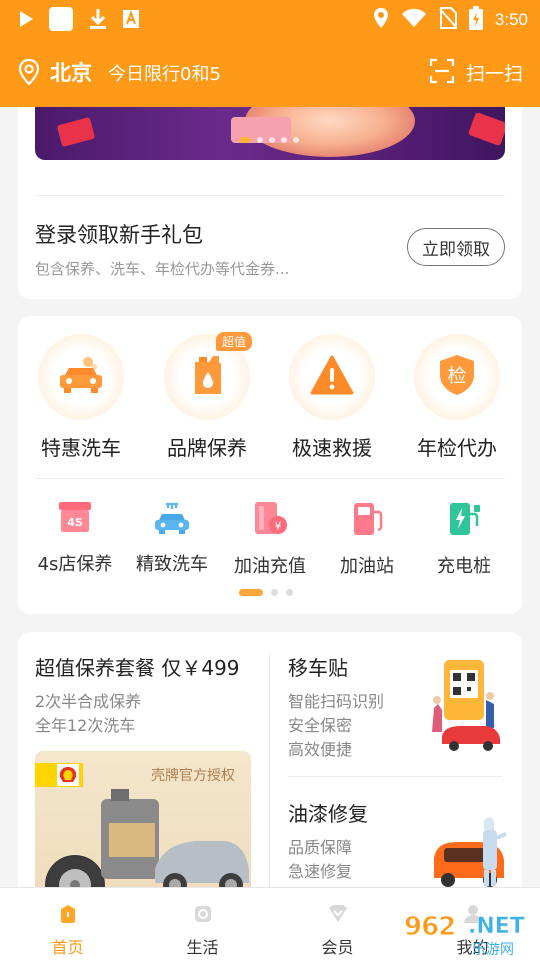 The width and height of the screenshot is (540, 960). Describe the element at coordinates (266, 592) in the screenshot. I see `services-pager` at that location.